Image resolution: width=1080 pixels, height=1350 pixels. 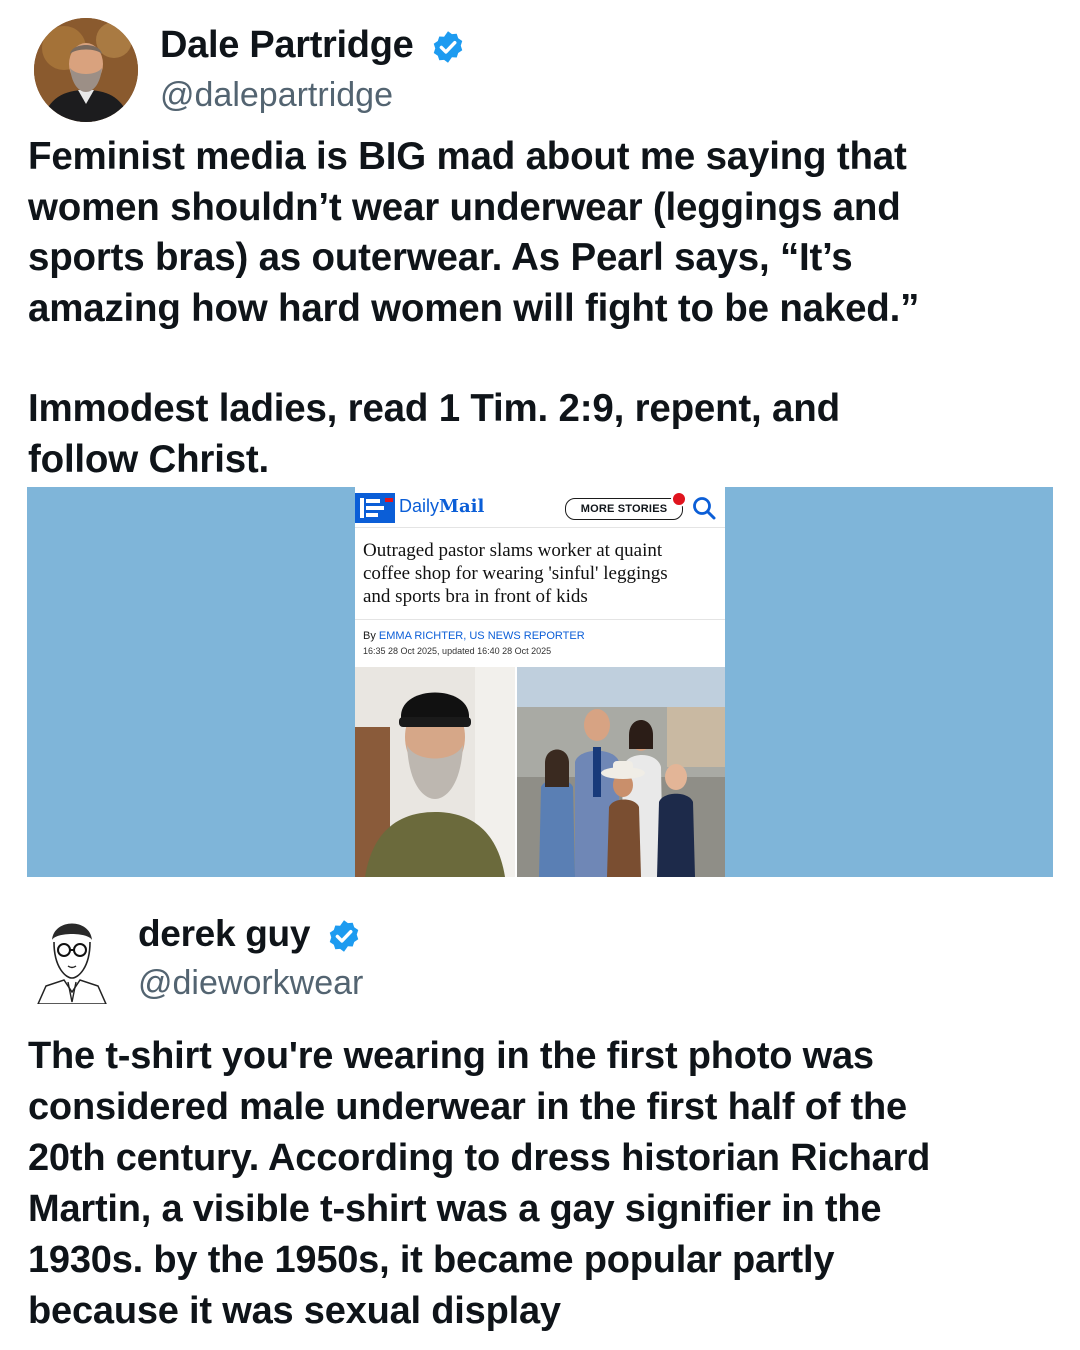 I want to click on search-icon, so click(x=704, y=508).